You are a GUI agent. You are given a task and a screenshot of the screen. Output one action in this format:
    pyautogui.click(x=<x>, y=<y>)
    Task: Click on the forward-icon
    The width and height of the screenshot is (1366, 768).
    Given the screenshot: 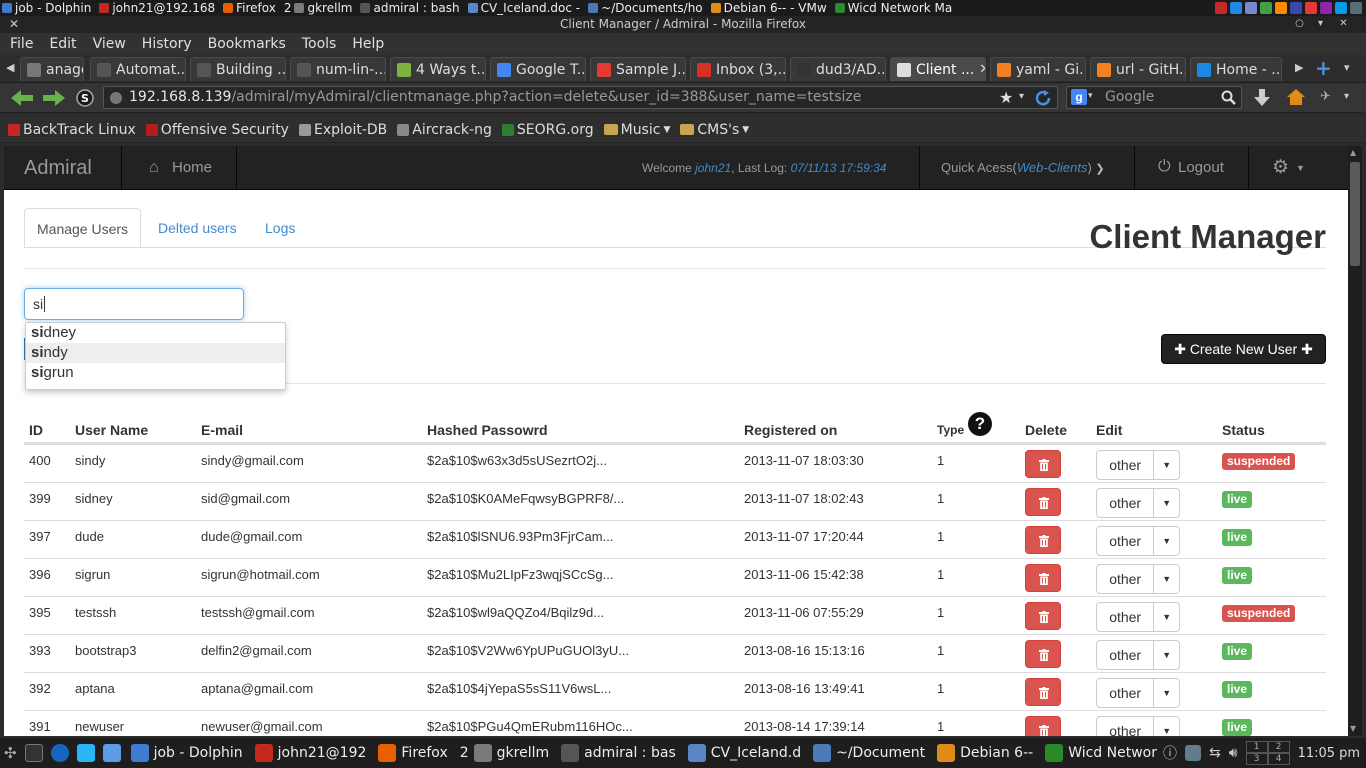 What is the action you would take?
    pyautogui.click(x=54, y=98)
    